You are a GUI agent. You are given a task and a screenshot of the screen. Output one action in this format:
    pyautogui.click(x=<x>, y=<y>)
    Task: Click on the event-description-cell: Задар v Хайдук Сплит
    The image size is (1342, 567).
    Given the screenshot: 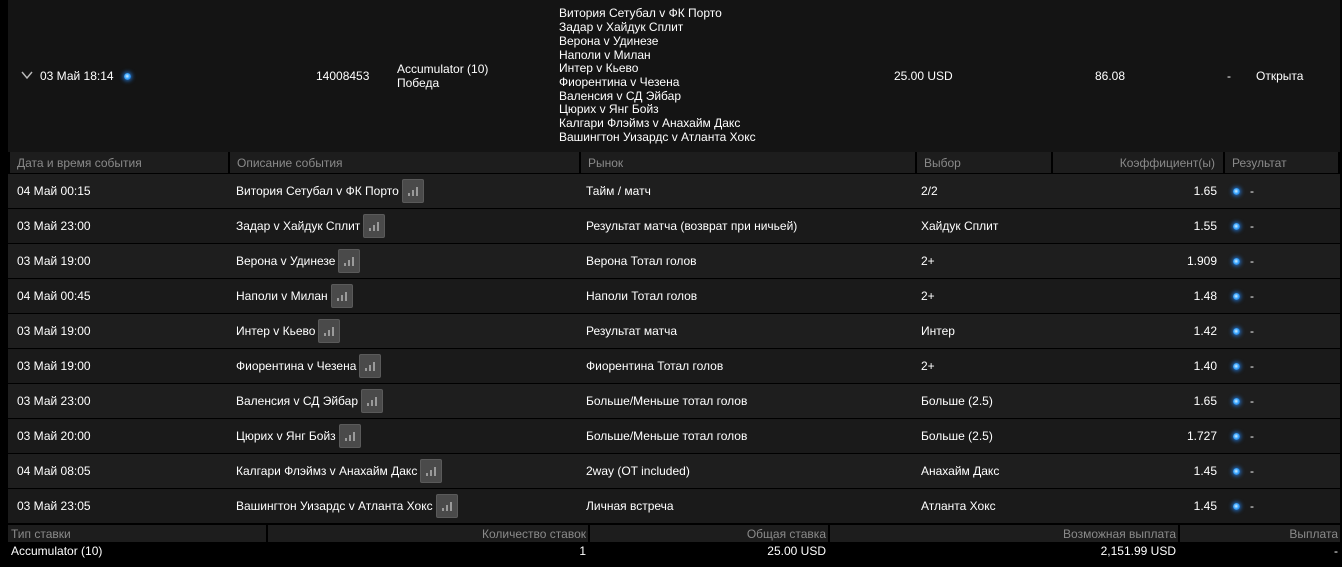 What is the action you would take?
    pyautogui.click(x=407, y=226)
    